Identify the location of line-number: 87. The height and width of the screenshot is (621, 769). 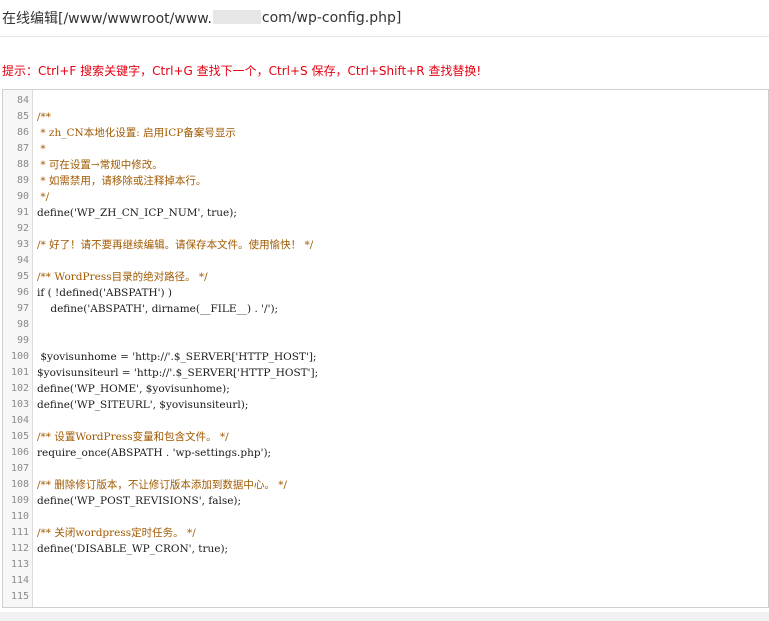
(22, 148).